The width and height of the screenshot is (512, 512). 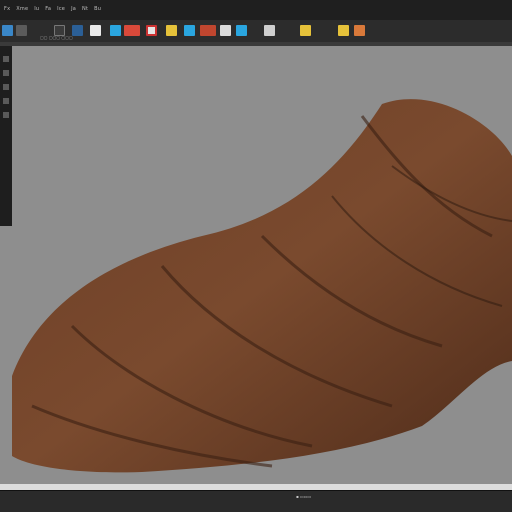 I want to click on menu-item-4: Fa, so click(x=48, y=9).